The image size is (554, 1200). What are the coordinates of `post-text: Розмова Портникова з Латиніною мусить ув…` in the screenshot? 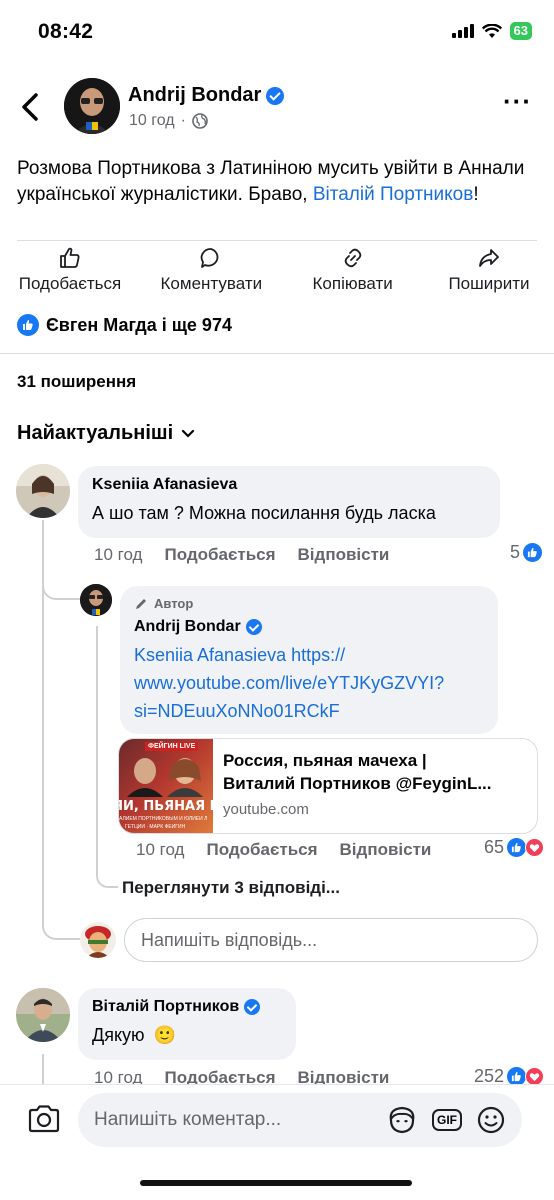 It's located at (277, 182).